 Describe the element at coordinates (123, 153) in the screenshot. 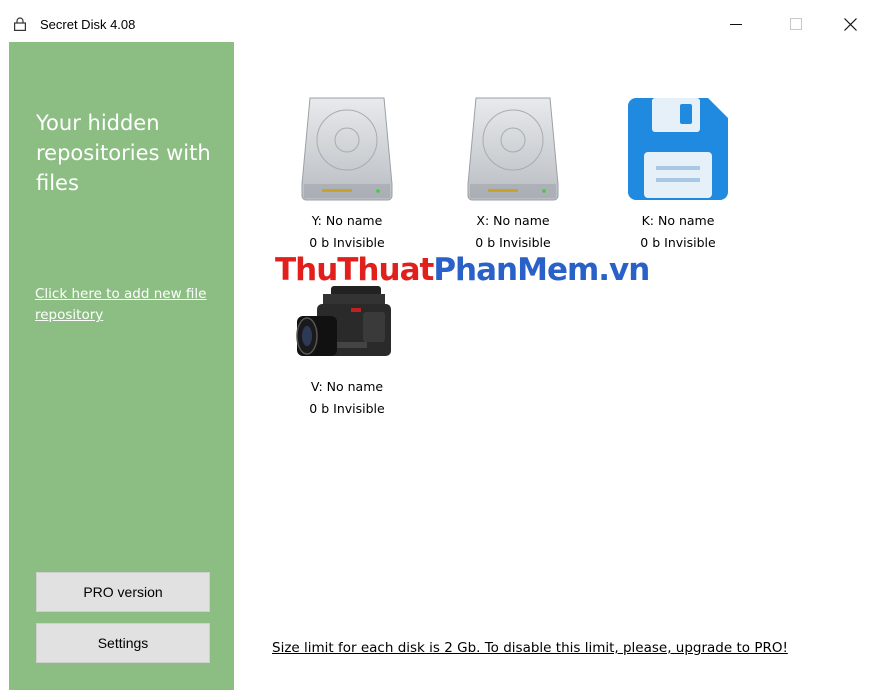

I see `sidebar-heading: Your hidden repositories with files` at that location.